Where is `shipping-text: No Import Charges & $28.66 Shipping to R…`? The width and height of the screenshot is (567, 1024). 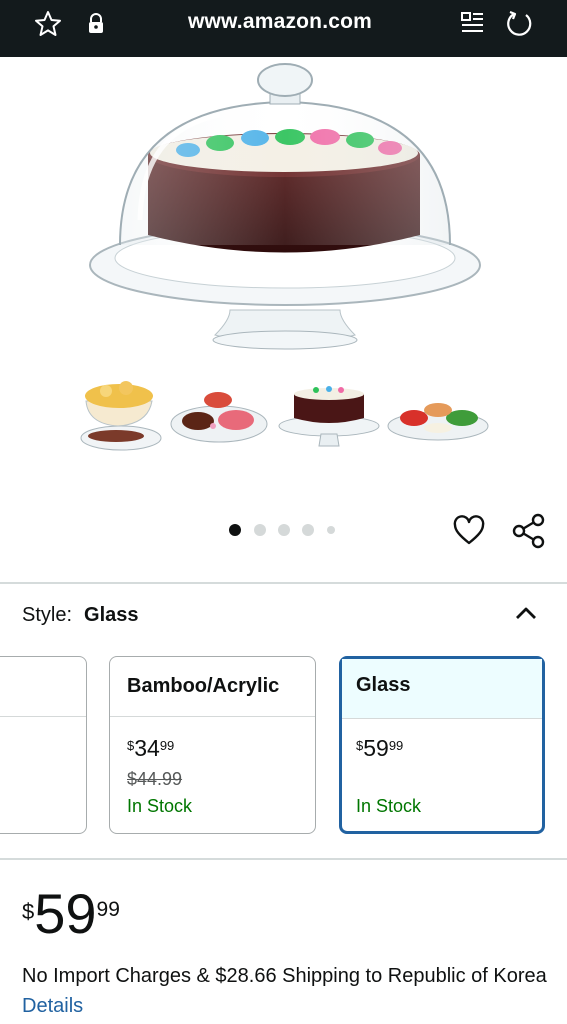 shipping-text: No Import Charges & $28.66 Shipping to R… is located at coordinates (284, 976).